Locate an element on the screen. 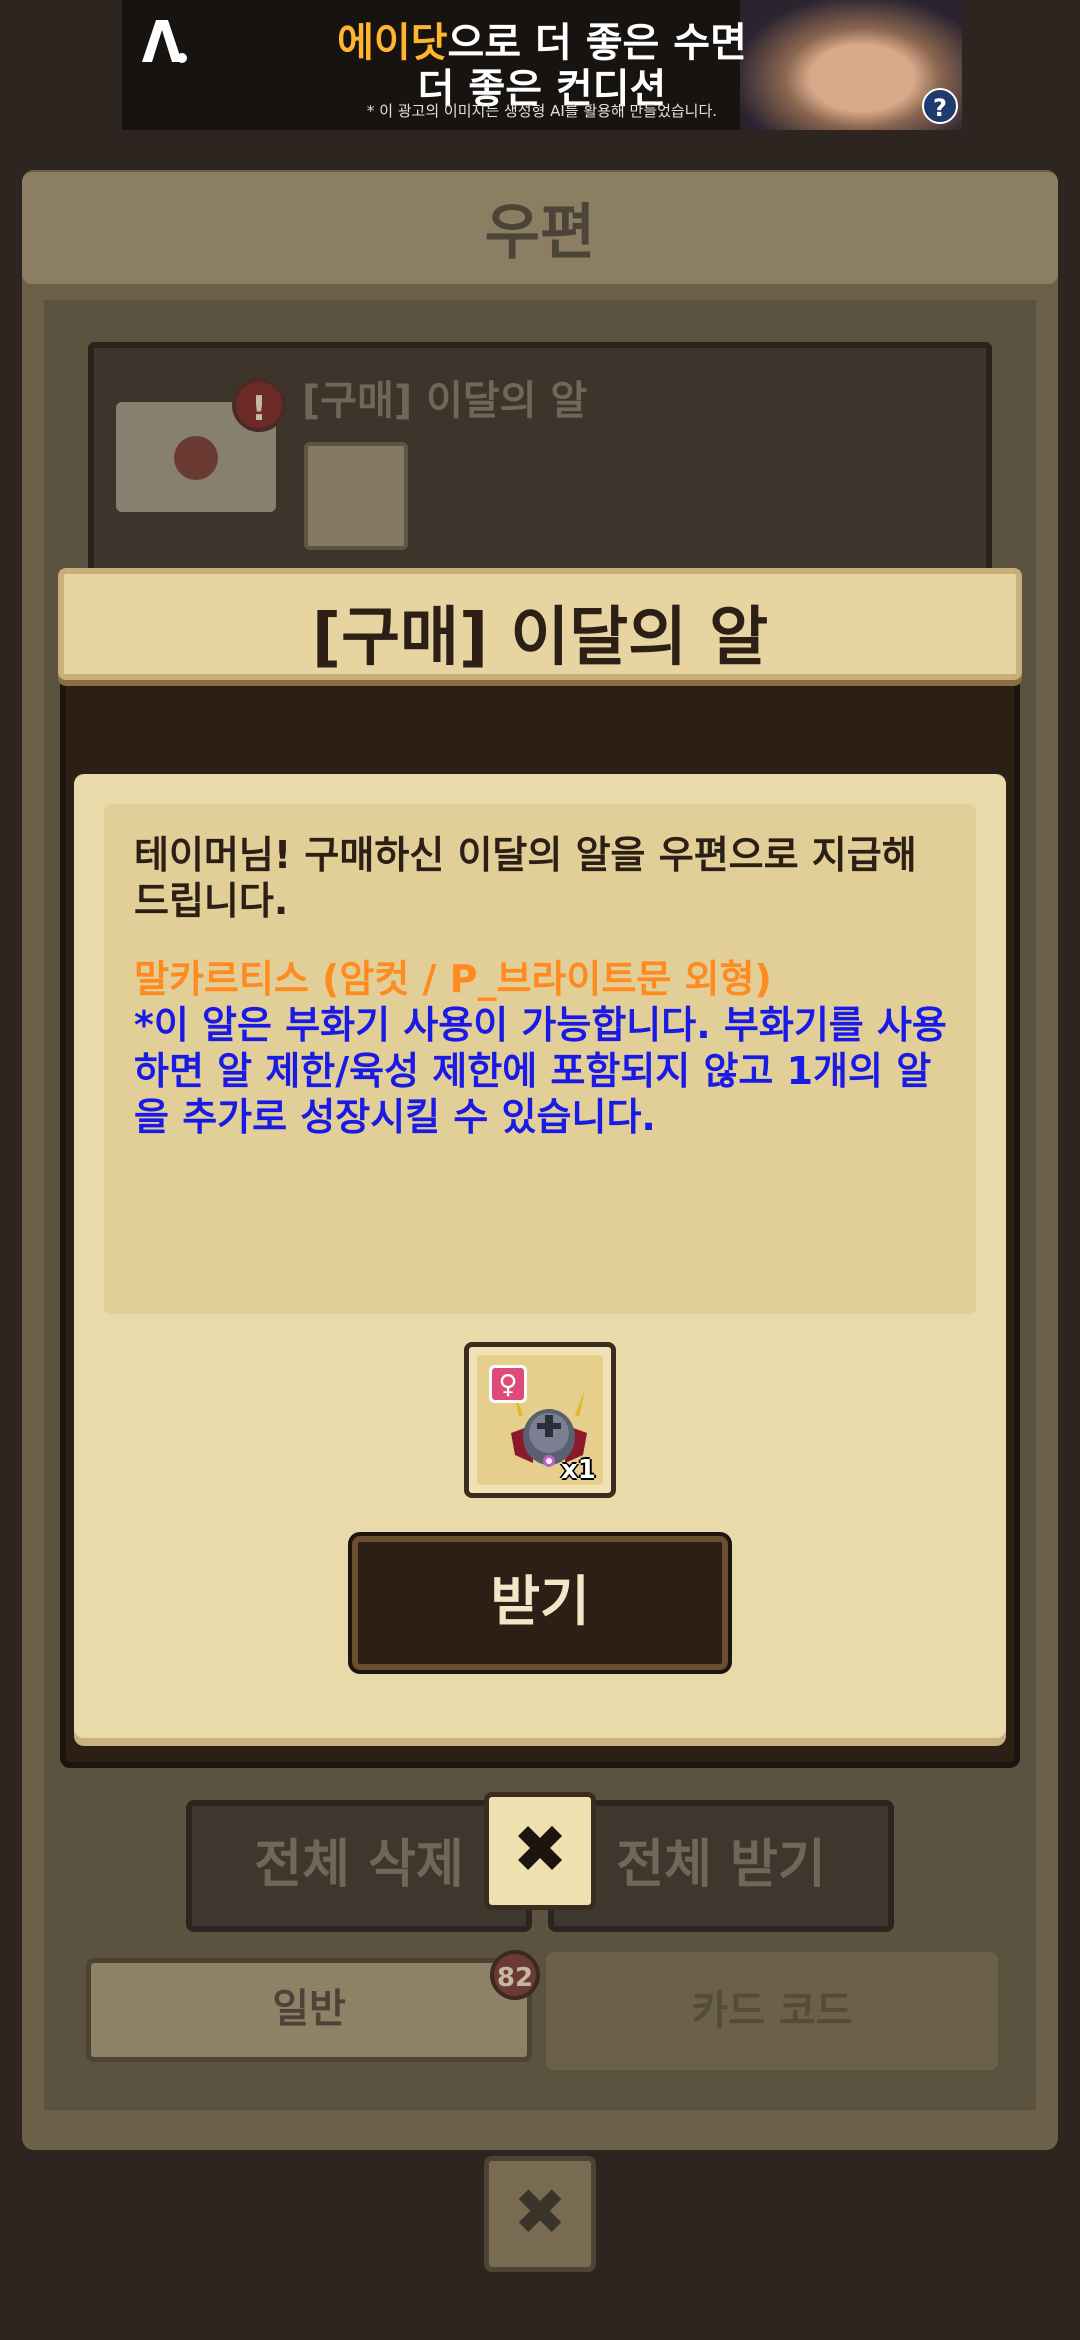 The image size is (1080, 2340). mail-item-title: [구매] 이달의 알 is located at coordinates (445, 401).